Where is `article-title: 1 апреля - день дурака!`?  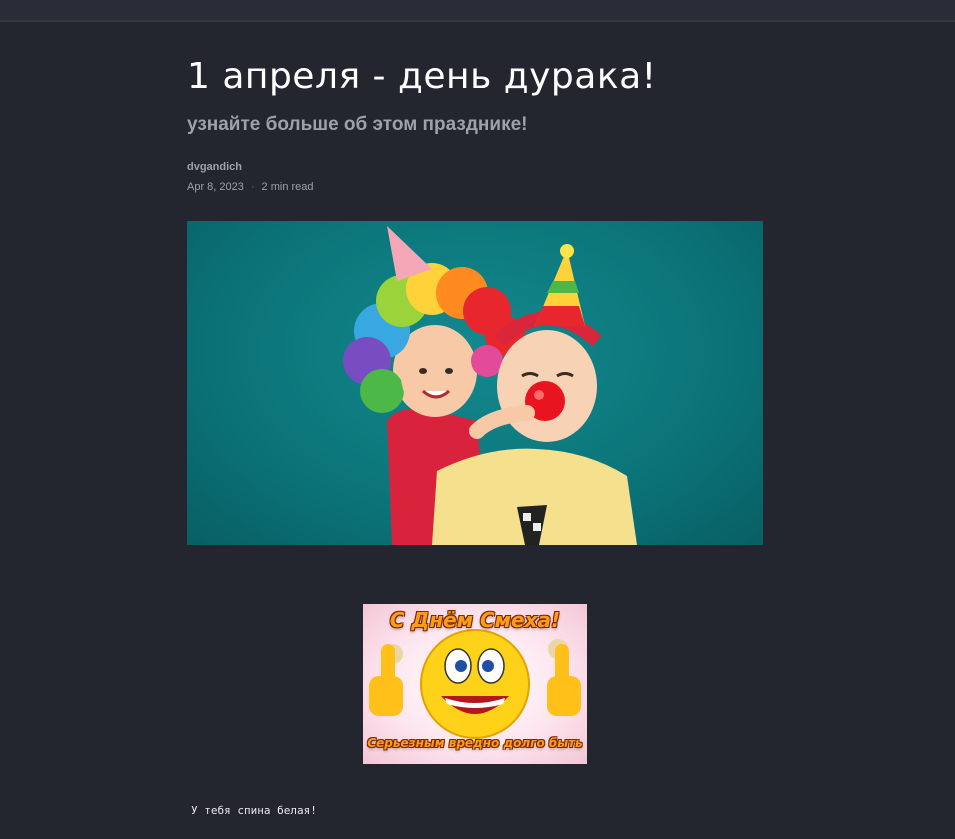
article-title: 1 апреля - день дурака! is located at coordinates (422, 76).